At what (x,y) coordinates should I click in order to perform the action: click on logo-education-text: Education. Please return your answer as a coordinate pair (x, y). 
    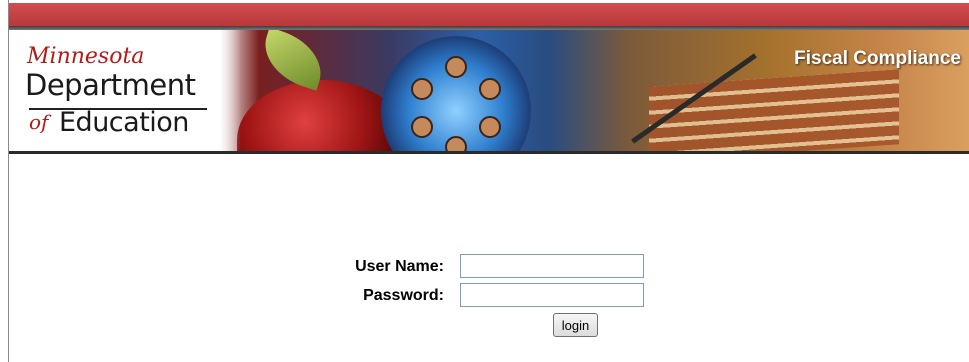
    Looking at the image, I should click on (124, 122).